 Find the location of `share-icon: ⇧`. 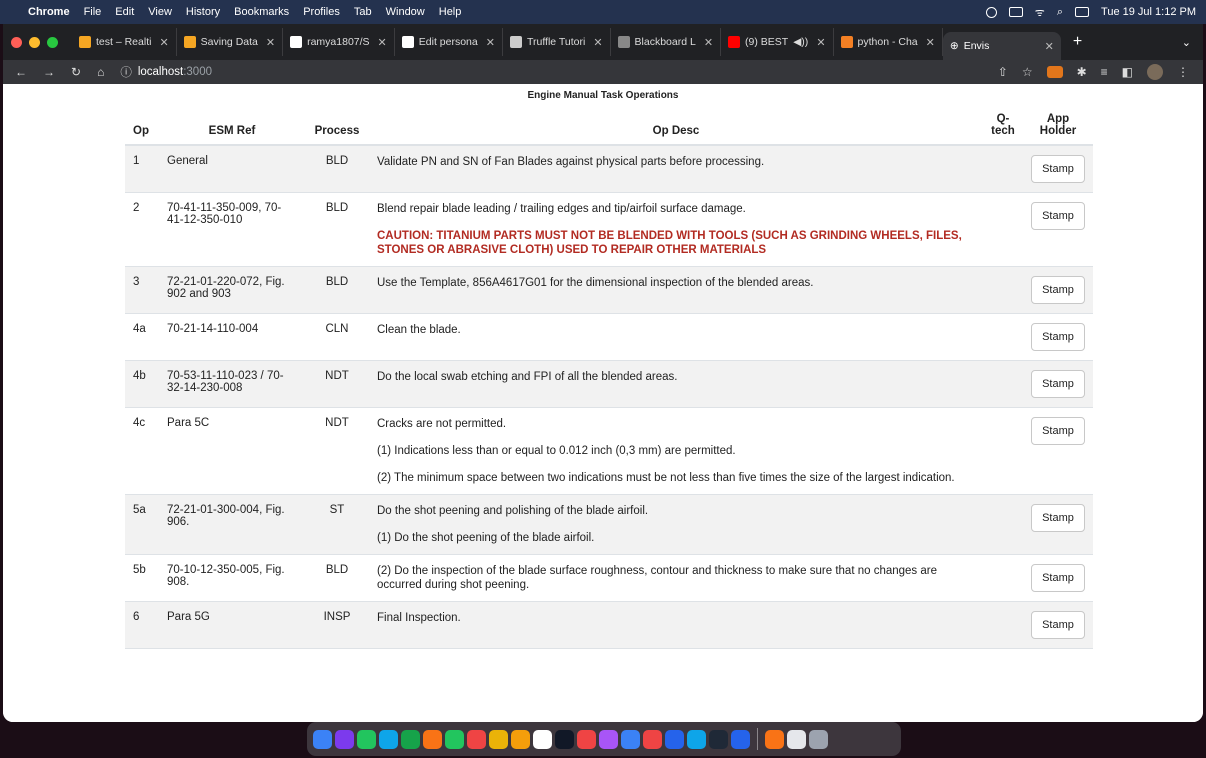

share-icon: ⇧ is located at coordinates (1003, 72).